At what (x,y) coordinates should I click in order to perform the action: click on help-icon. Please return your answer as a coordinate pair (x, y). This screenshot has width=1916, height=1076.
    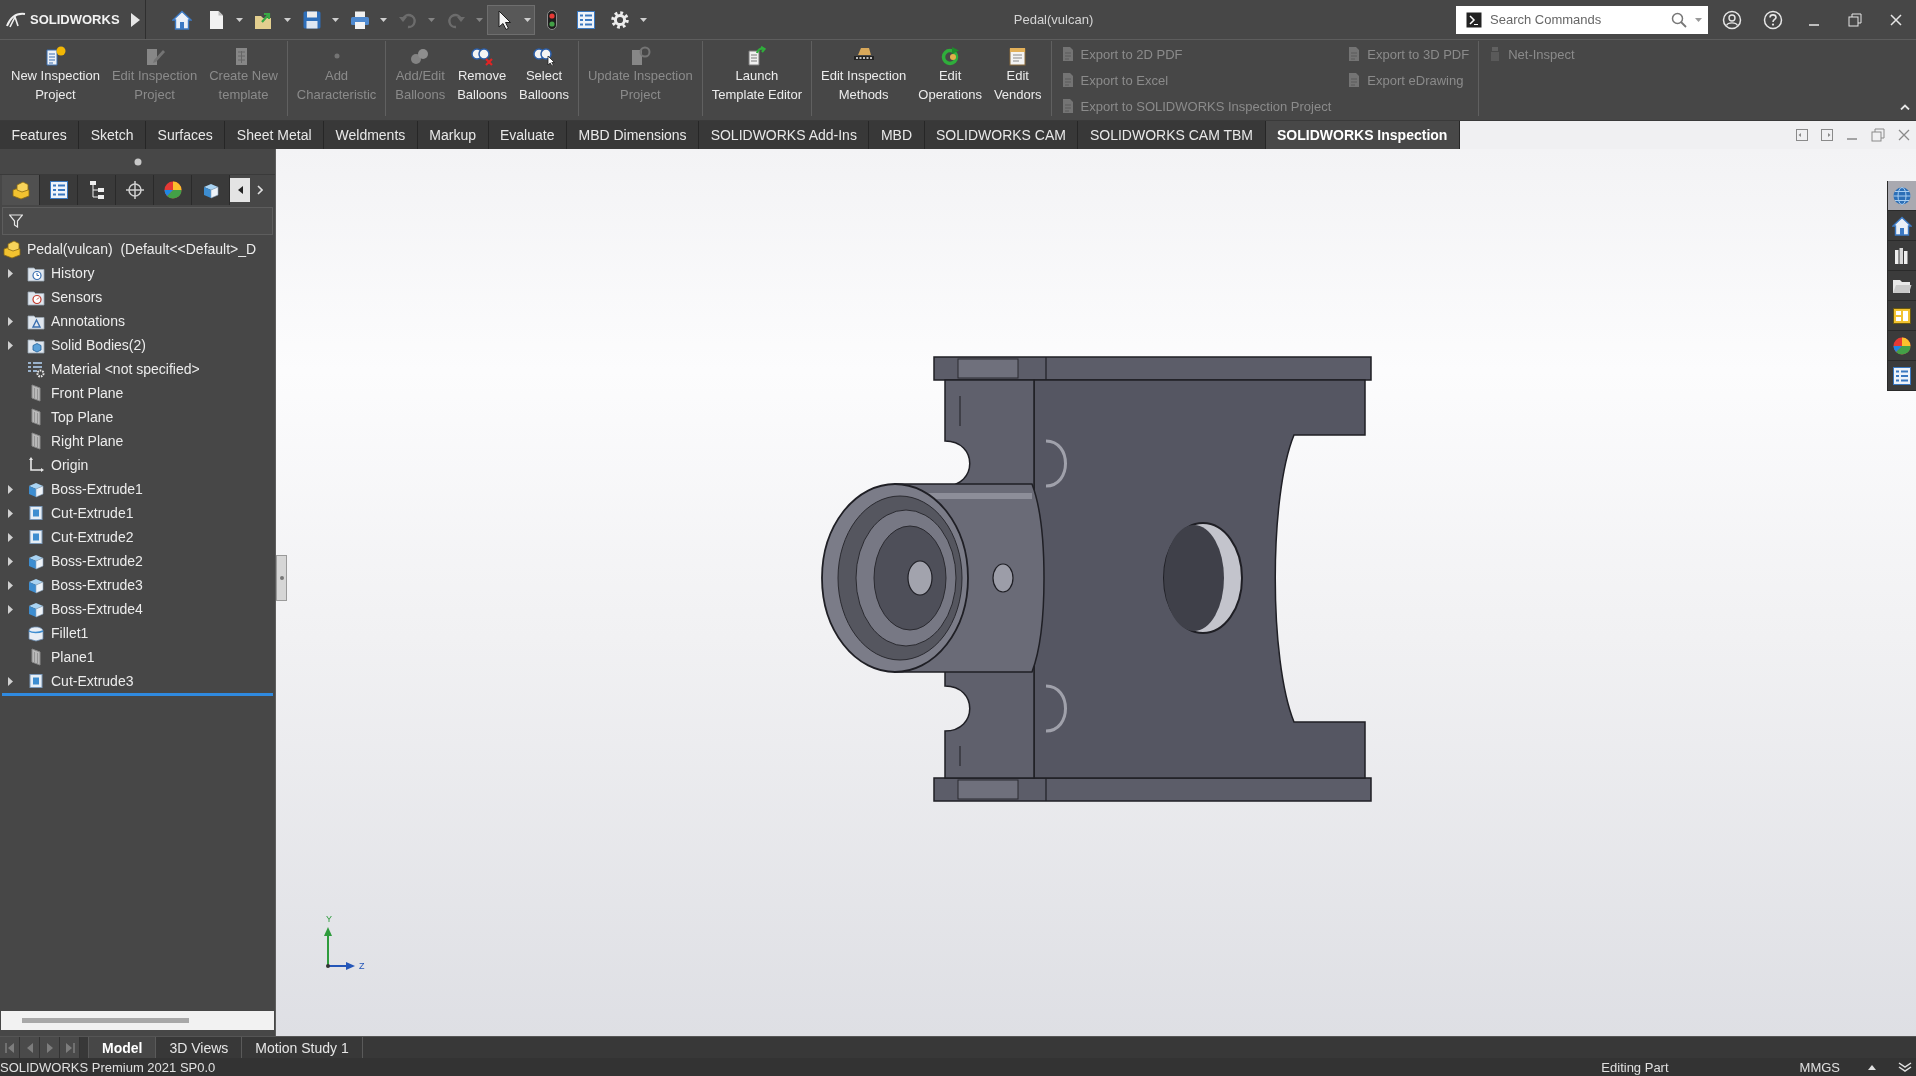
    Looking at the image, I should click on (1772, 19).